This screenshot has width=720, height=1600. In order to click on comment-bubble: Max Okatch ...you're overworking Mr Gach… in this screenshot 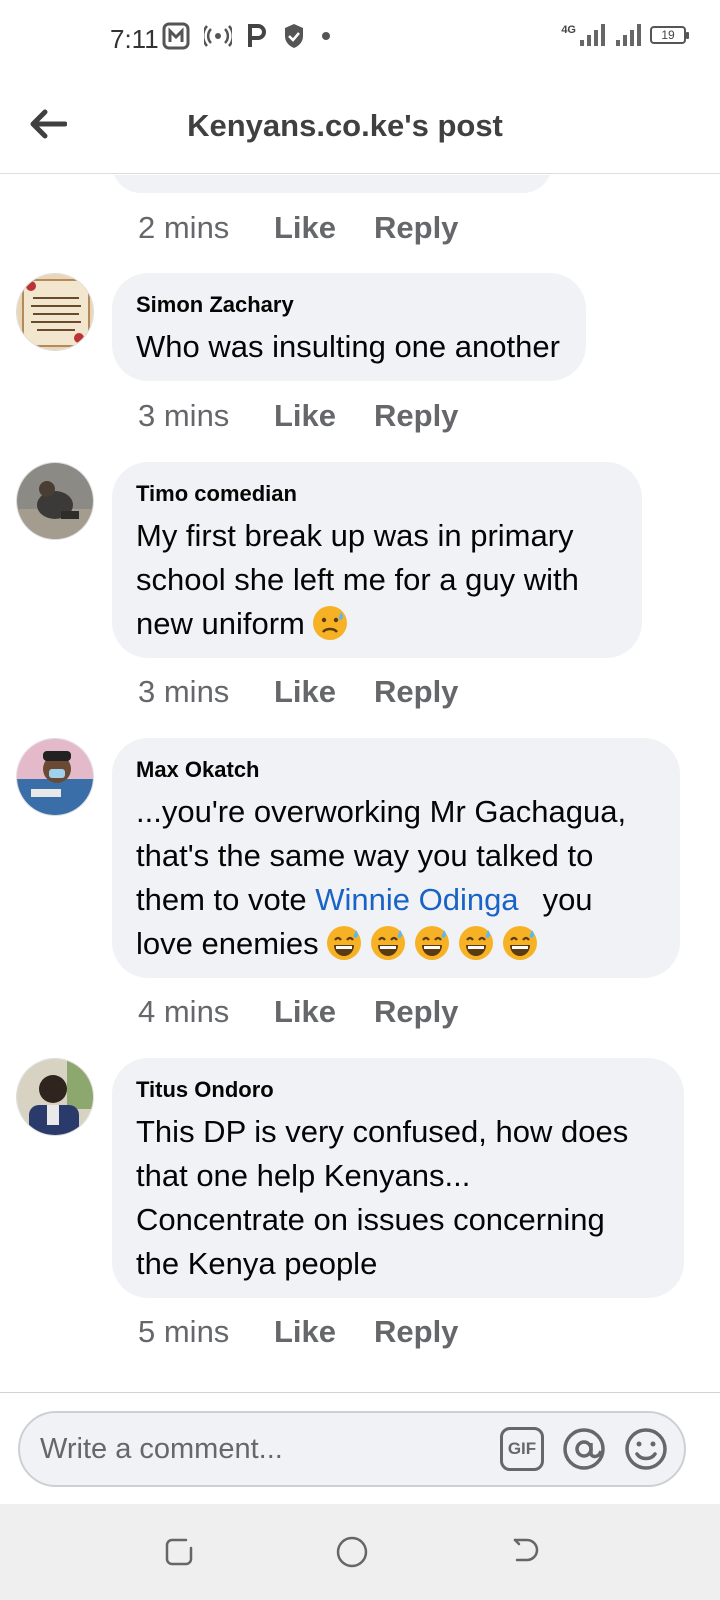, I will do `click(396, 858)`.